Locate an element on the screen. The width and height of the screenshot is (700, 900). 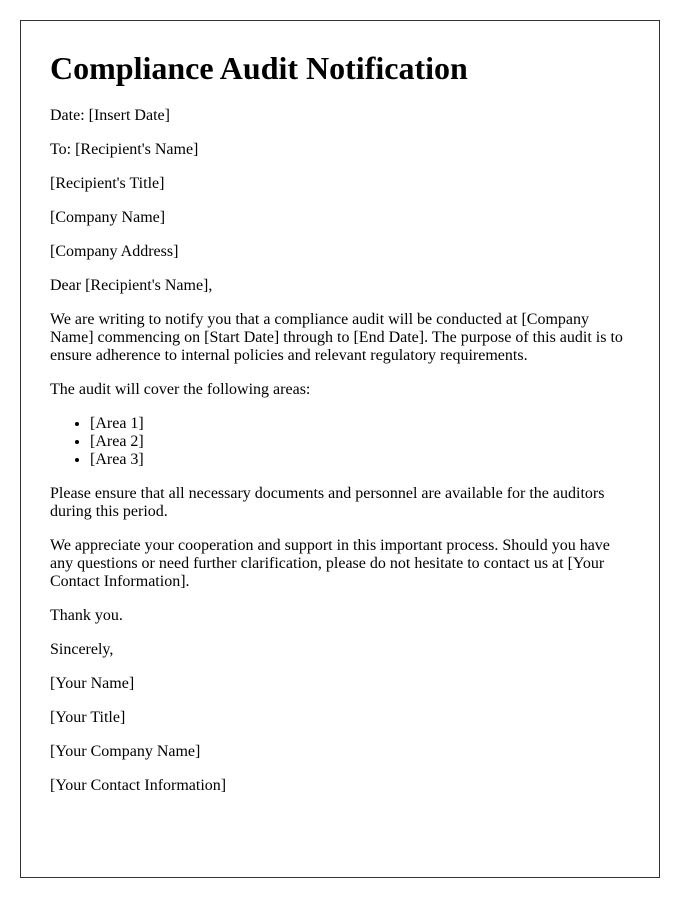
letter-title: Compliance Audit Notification is located at coordinates (259, 68).